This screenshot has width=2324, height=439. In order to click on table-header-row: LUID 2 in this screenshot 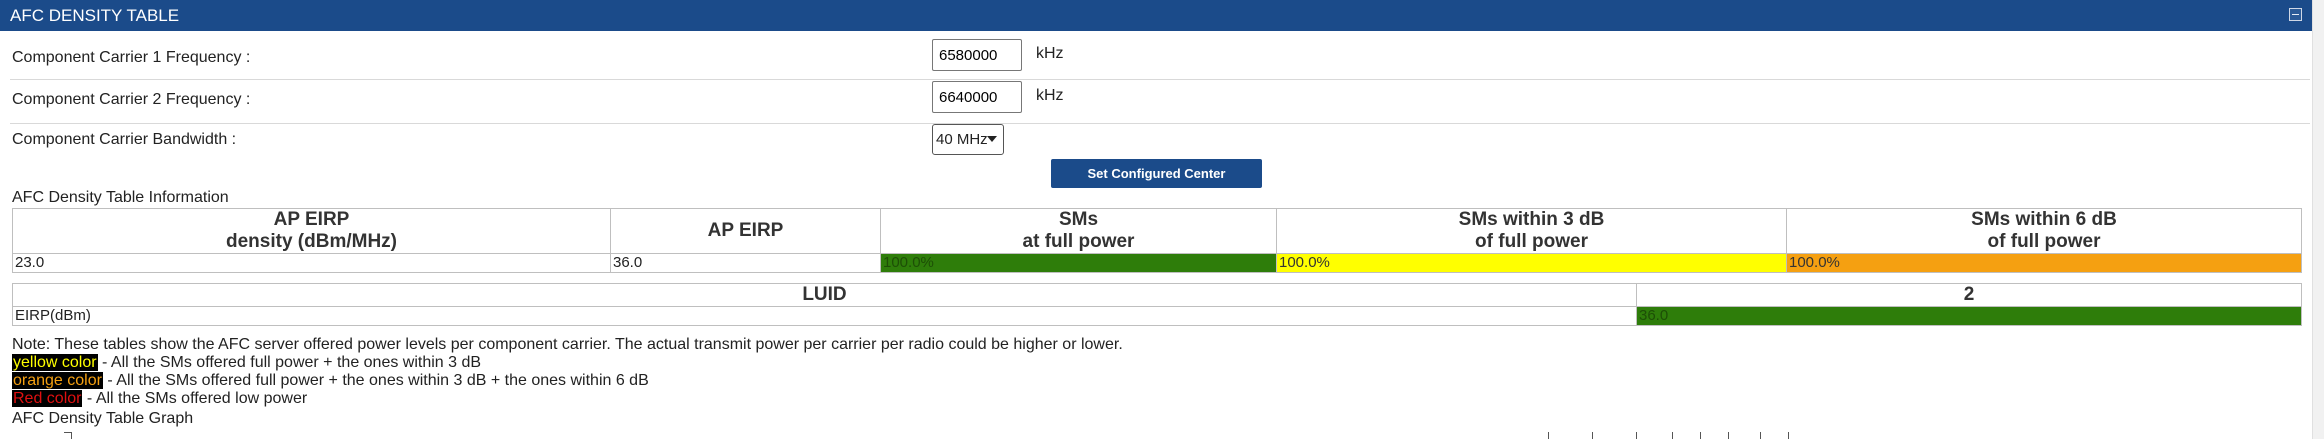, I will do `click(1157, 295)`.